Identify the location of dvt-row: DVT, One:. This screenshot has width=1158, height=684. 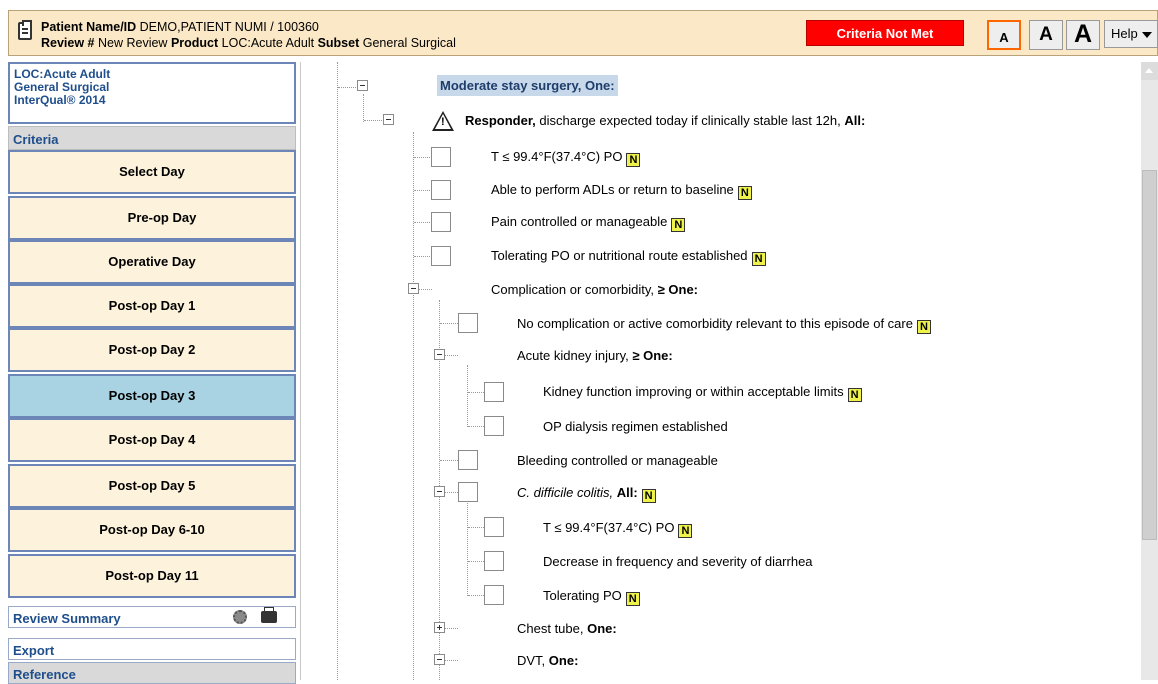
(547, 661).